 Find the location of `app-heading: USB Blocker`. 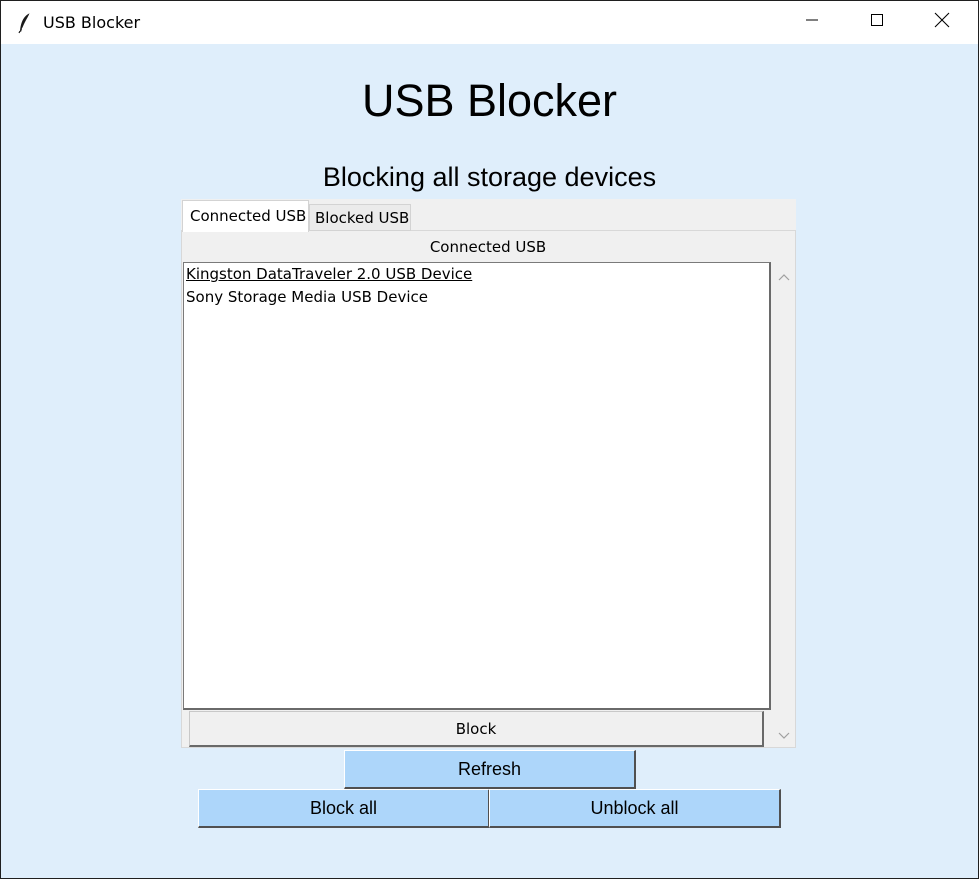

app-heading: USB Blocker is located at coordinates (489, 100).